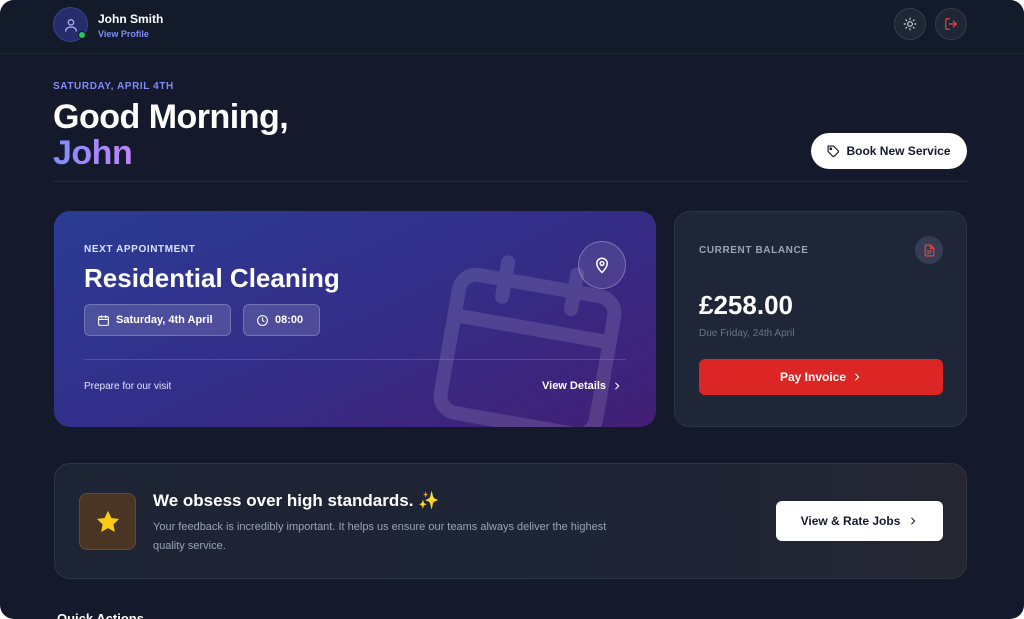 Image resolution: width=1024 pixels, height=619 pixels. Describe the element at coordinates (131, 19) in the screenshot. I see `user-name: John Smith` at that location.